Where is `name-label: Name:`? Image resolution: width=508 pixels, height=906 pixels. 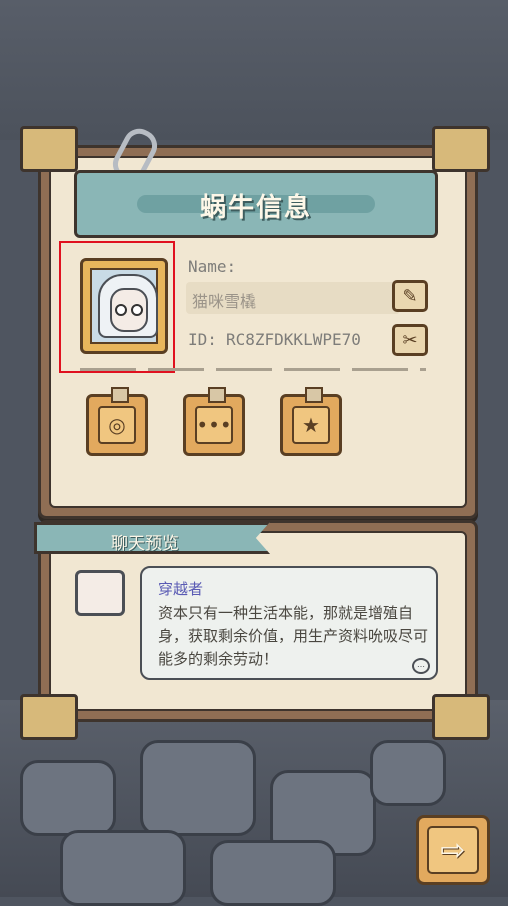
name-label: Name: is located at coordinates (212, 266).